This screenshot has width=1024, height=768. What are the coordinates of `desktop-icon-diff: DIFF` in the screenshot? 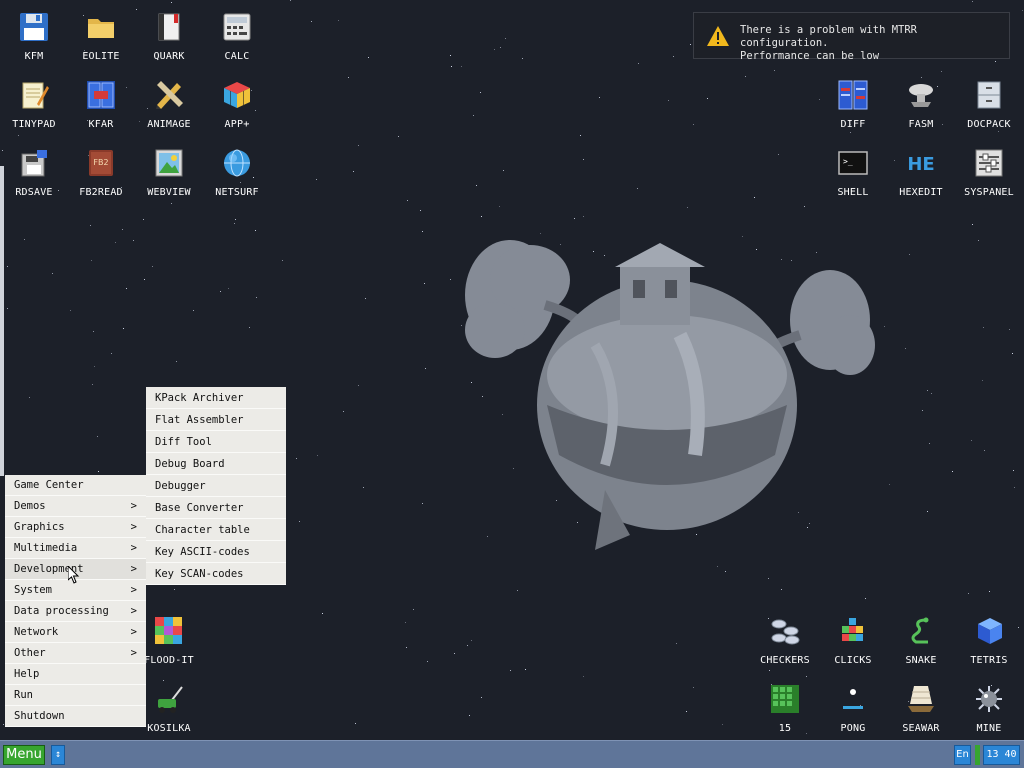 It's located at (853, 102).